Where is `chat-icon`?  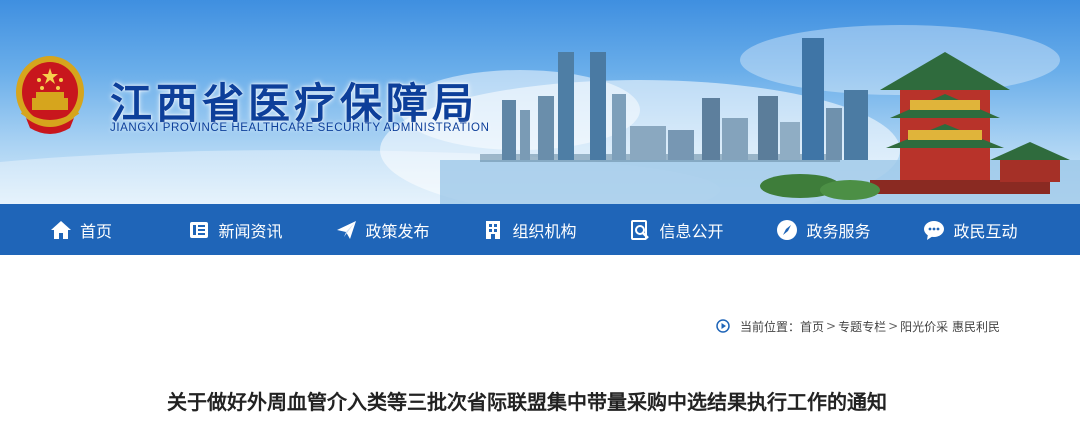 chat-icon is located at coordinates (934, 230).